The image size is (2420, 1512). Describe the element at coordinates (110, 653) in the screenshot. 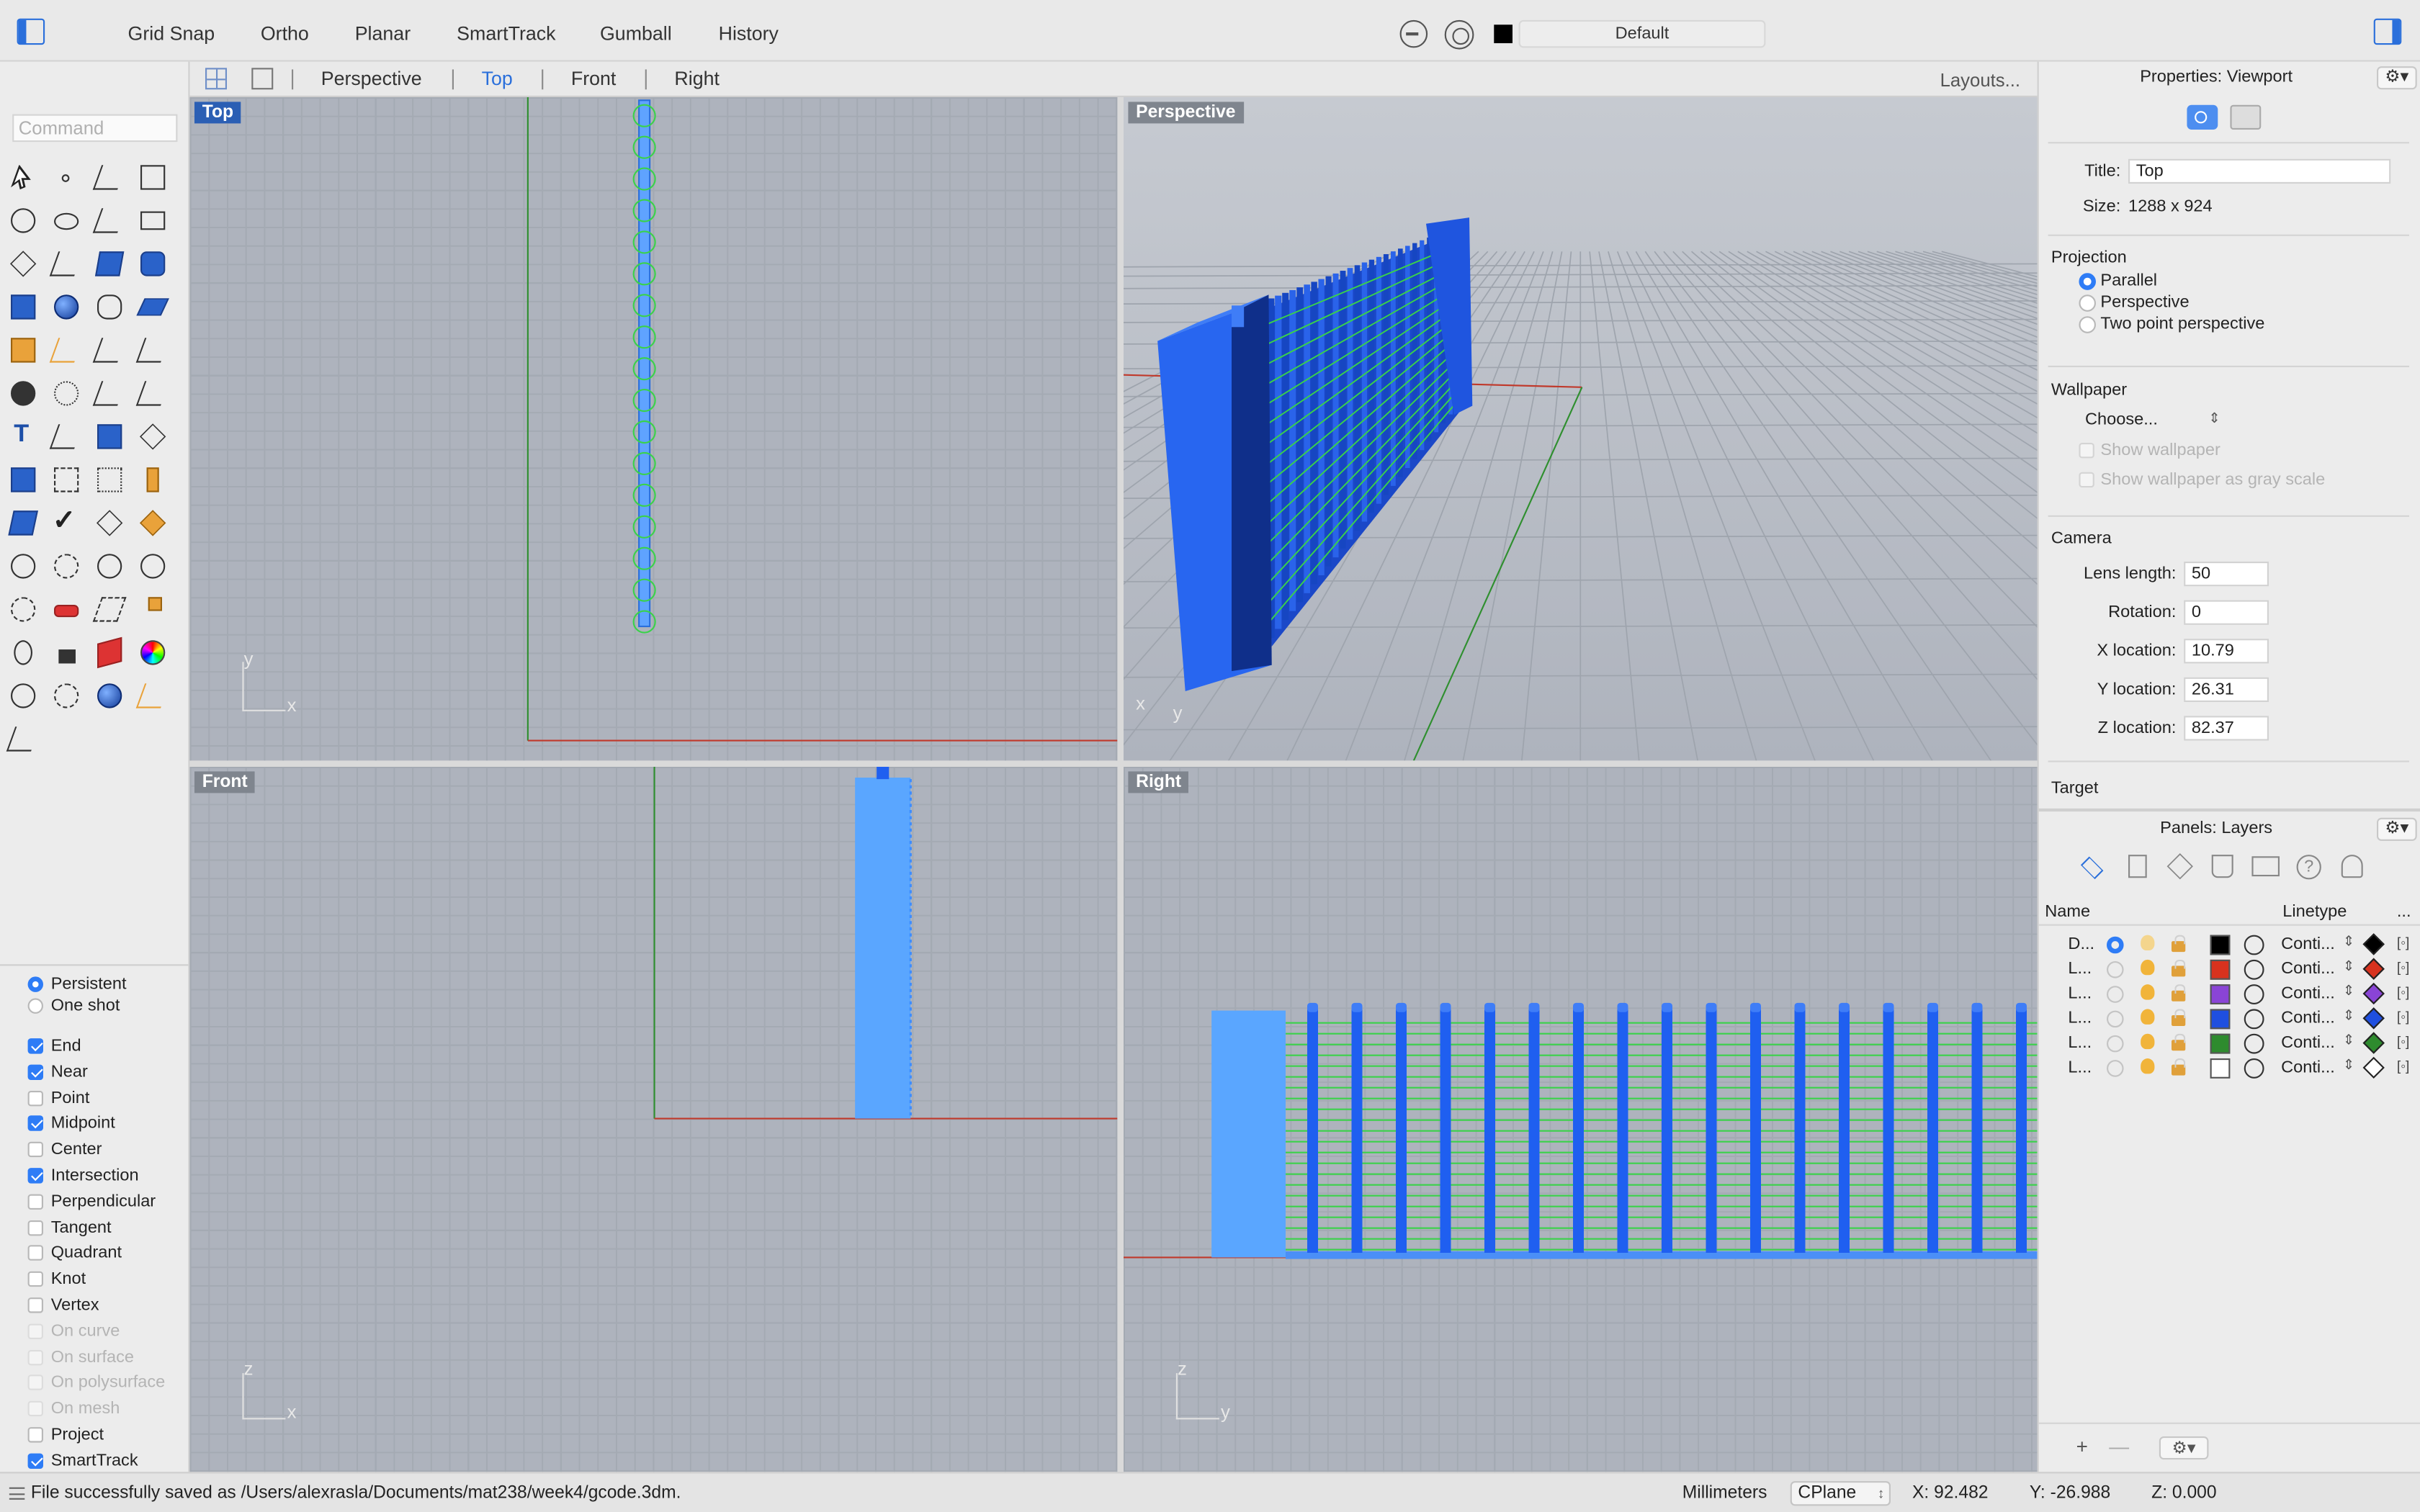

I see `material-icon` at that location.